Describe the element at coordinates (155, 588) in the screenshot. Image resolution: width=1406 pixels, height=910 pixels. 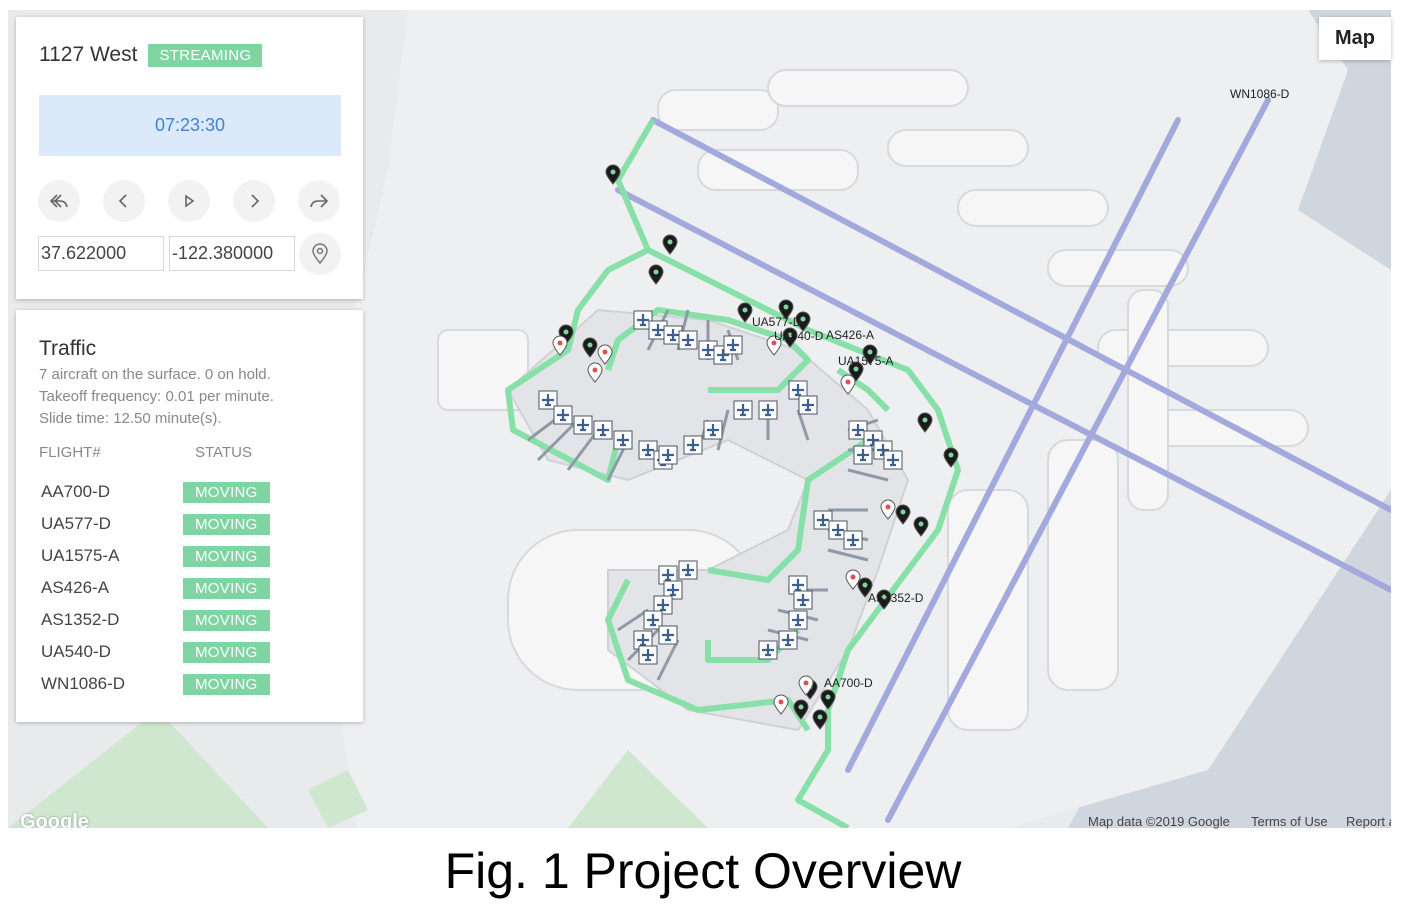
I see `table-row: AS426-A MOVING` at that location.